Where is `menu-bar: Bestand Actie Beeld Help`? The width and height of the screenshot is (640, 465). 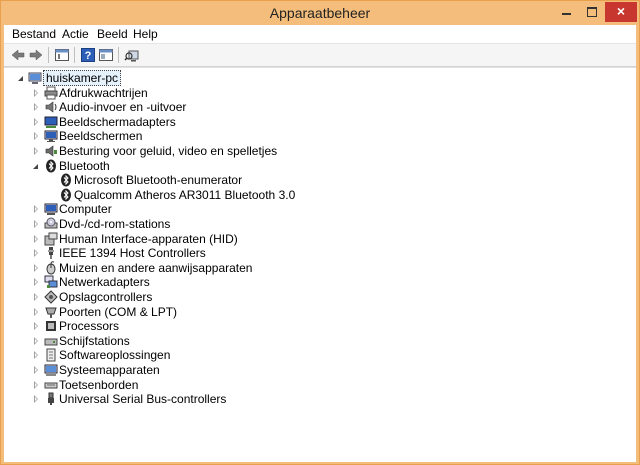 menu-bar: Bestand Actie Beeld Help is located at coordinates (320, 34).